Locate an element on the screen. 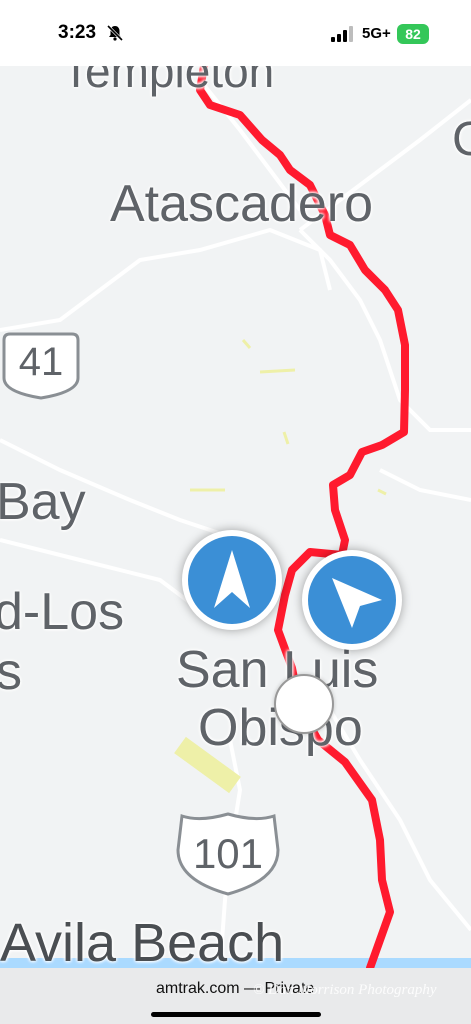  status-time: 3:23 is located at coordinates (77, 32).